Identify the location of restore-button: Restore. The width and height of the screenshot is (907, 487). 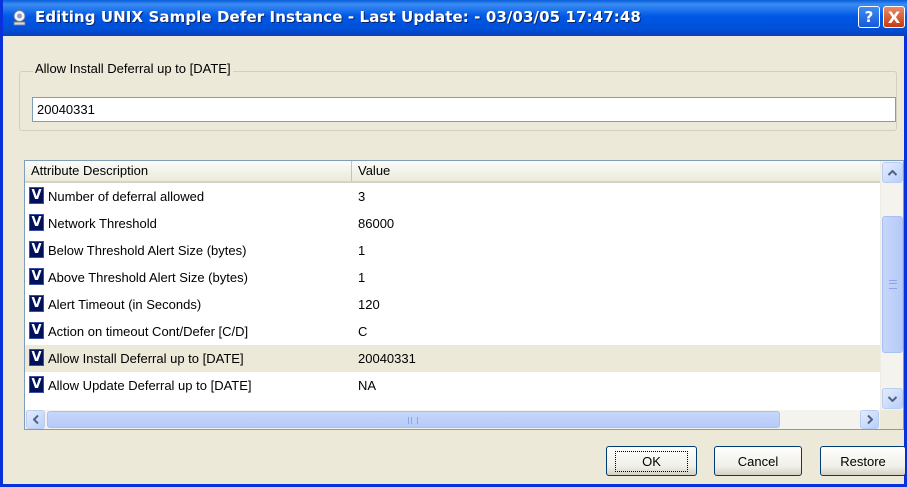
(863, 461).